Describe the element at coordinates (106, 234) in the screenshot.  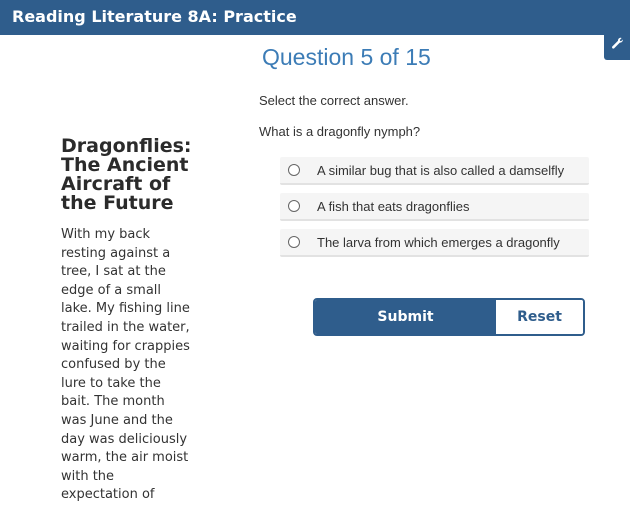
I see `passage-line: With my back` at that location.